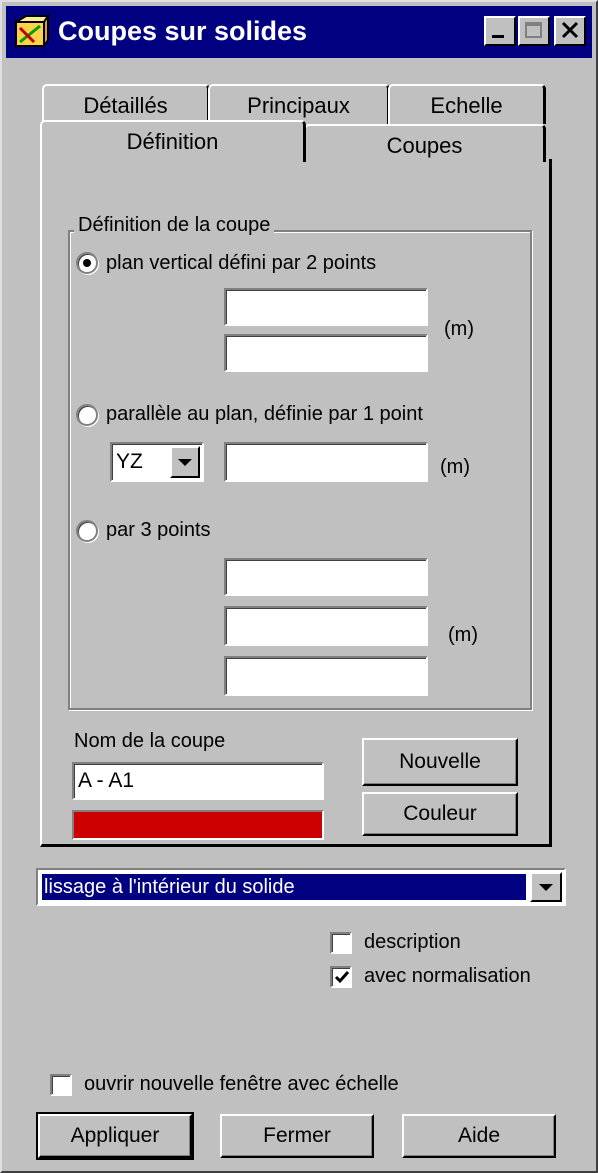 The height and width of the screenshot is (1173, 598). What do you see at coordinates (87, 263) in the screenshot?
I see `radio-vertical-plane` at bounding box center [87, 263].